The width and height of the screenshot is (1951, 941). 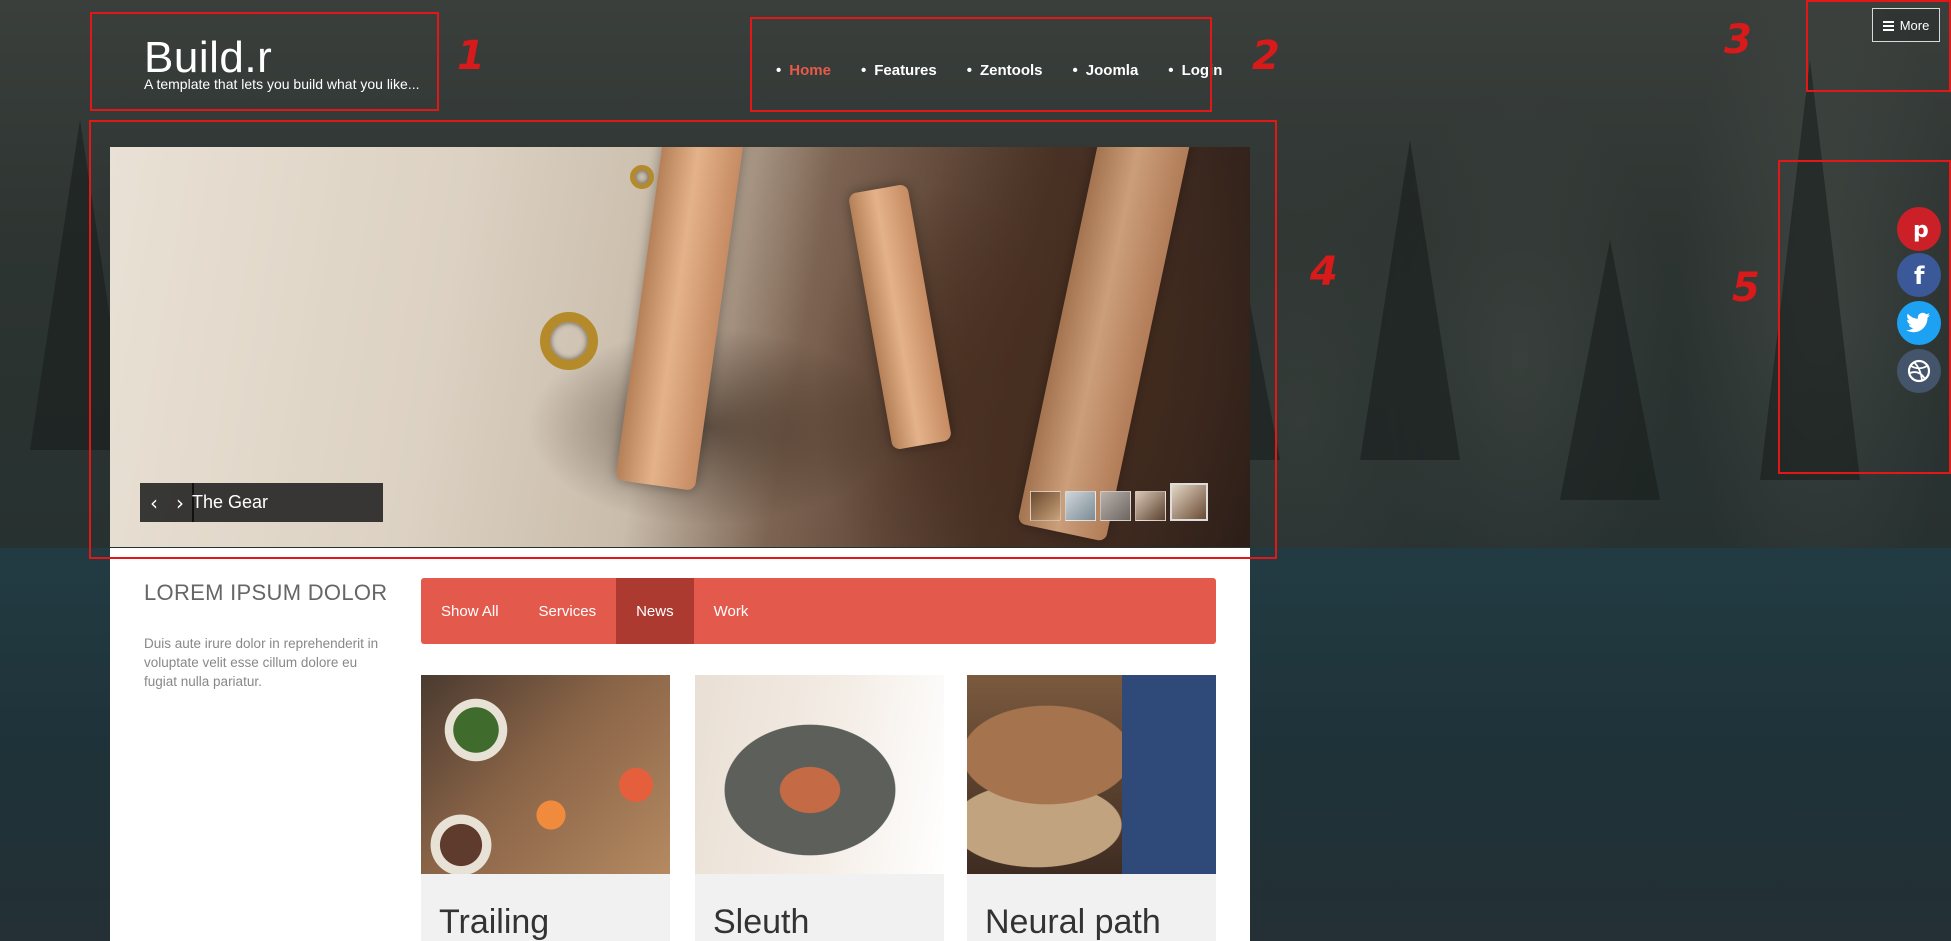 What do you see at coordinates (1091, 774) in the screenshot?
I see `card-image-market` at bounding box center [1091, 774].